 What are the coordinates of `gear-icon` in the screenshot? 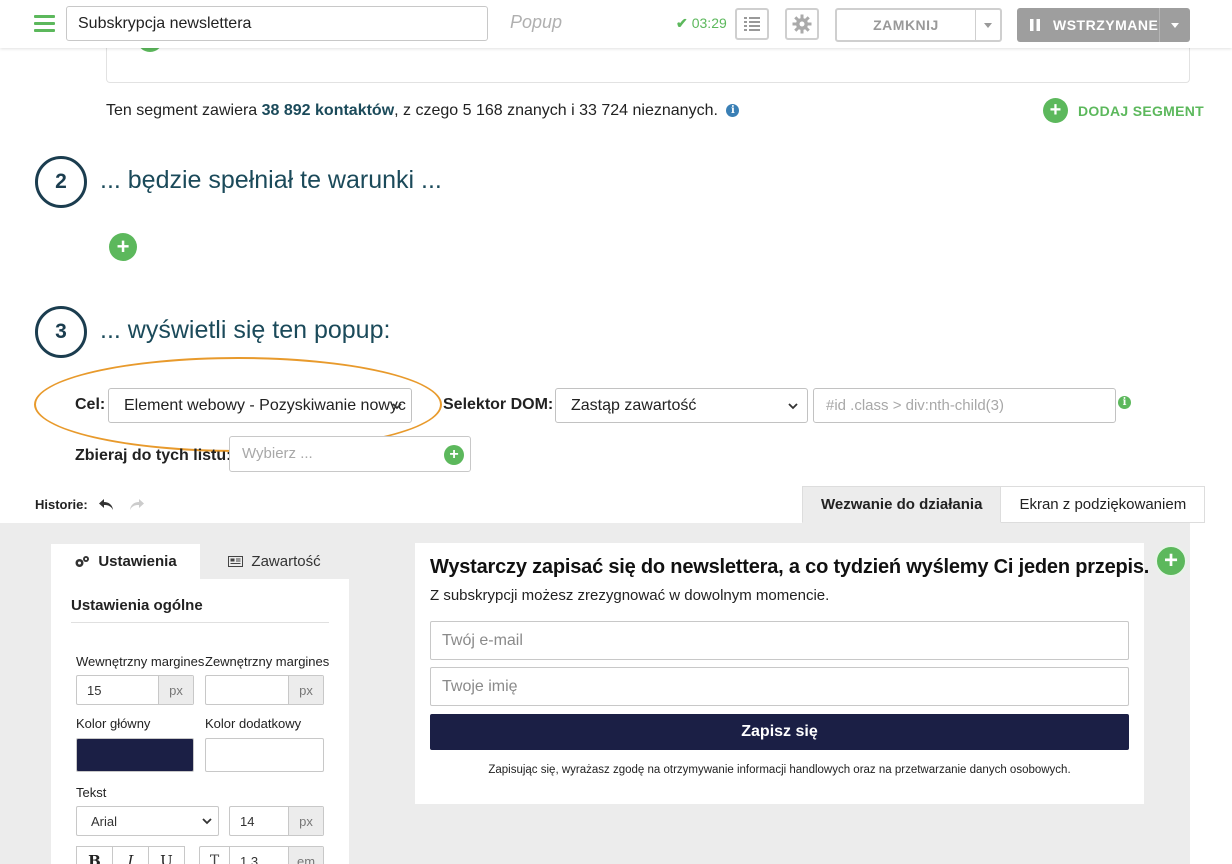 It's located at (802, 24).